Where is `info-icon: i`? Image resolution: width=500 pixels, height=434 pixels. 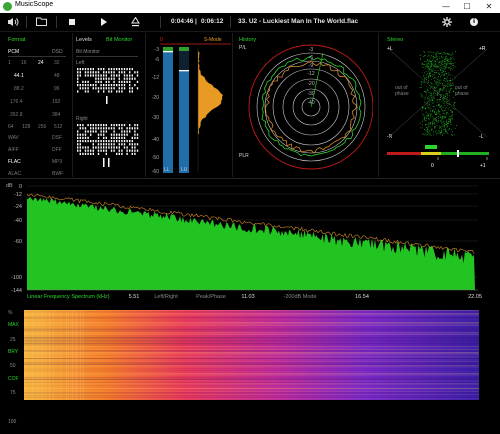
info-icon: i is located at coordinates (474, 22).